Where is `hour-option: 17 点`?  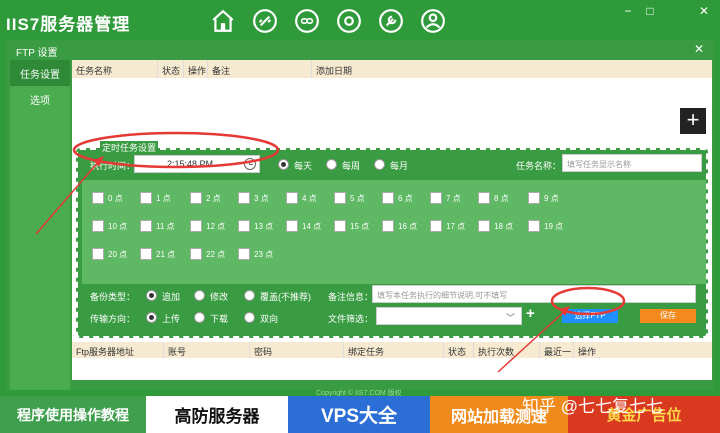
hour-option: 17 点 is located at coordinates (447, 226).